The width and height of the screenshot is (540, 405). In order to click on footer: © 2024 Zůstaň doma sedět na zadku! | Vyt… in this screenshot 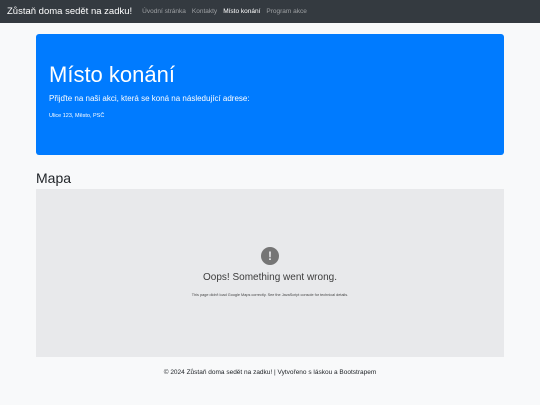, I will do `click(270, 372)`.